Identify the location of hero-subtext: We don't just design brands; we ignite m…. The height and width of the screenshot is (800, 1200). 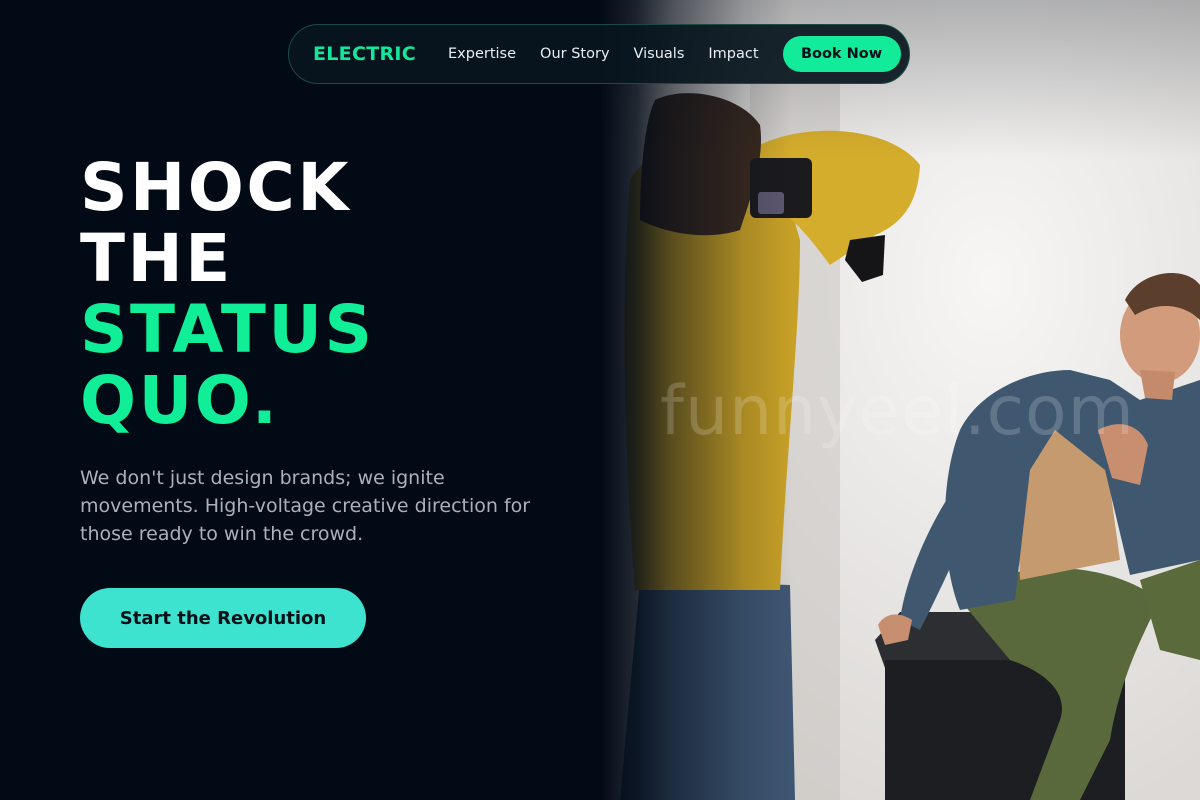
(305, 506).